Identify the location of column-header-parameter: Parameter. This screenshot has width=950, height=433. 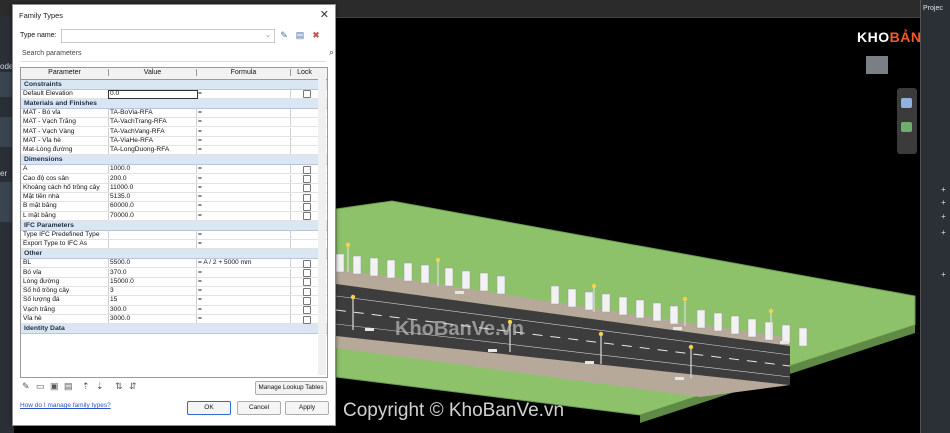
(65, 72).